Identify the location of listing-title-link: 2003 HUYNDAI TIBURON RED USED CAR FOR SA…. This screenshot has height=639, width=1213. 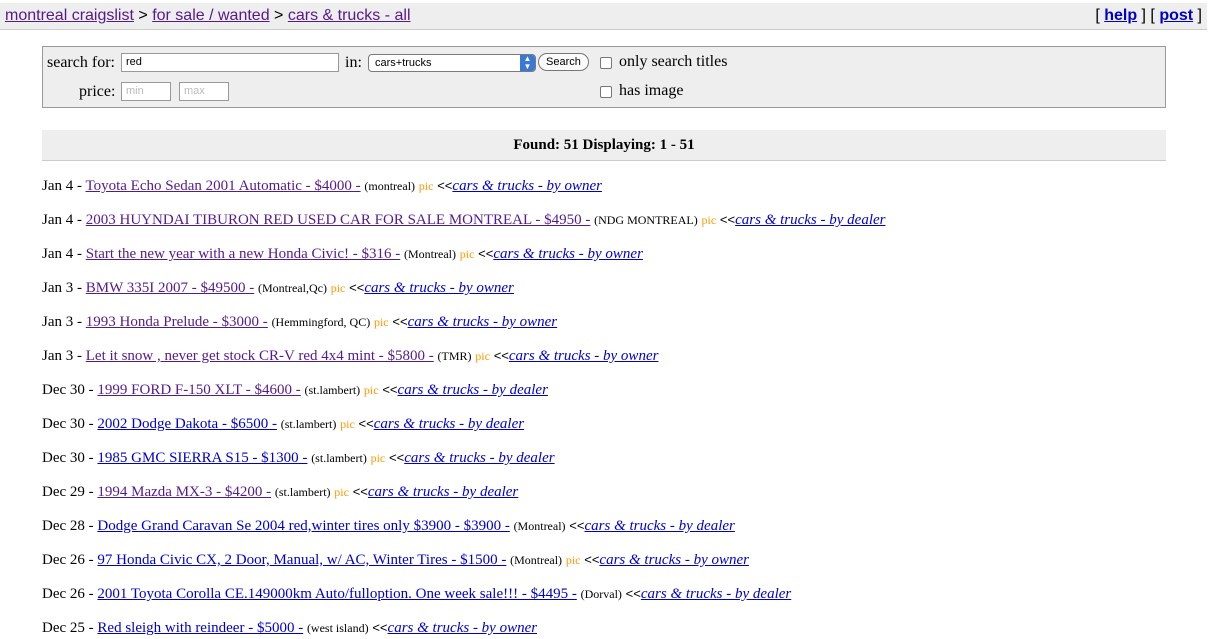
(338, 220).